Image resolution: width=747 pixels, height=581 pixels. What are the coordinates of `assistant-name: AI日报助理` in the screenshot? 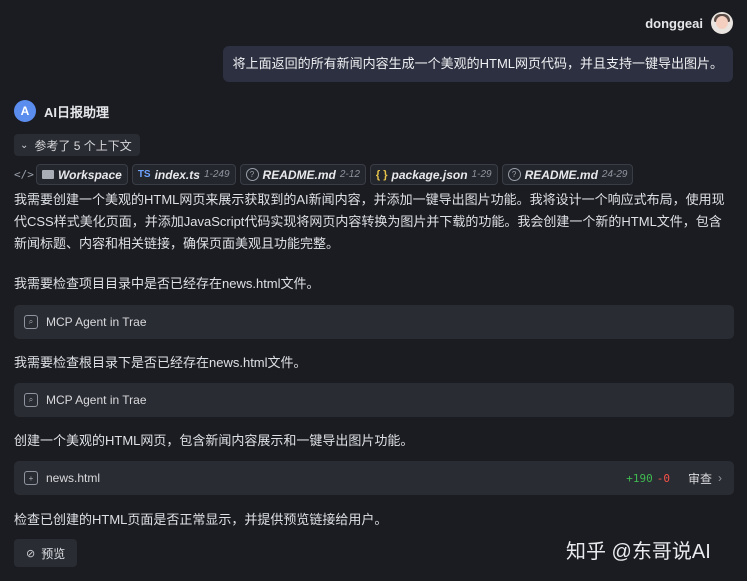 It's located at (77, 112).